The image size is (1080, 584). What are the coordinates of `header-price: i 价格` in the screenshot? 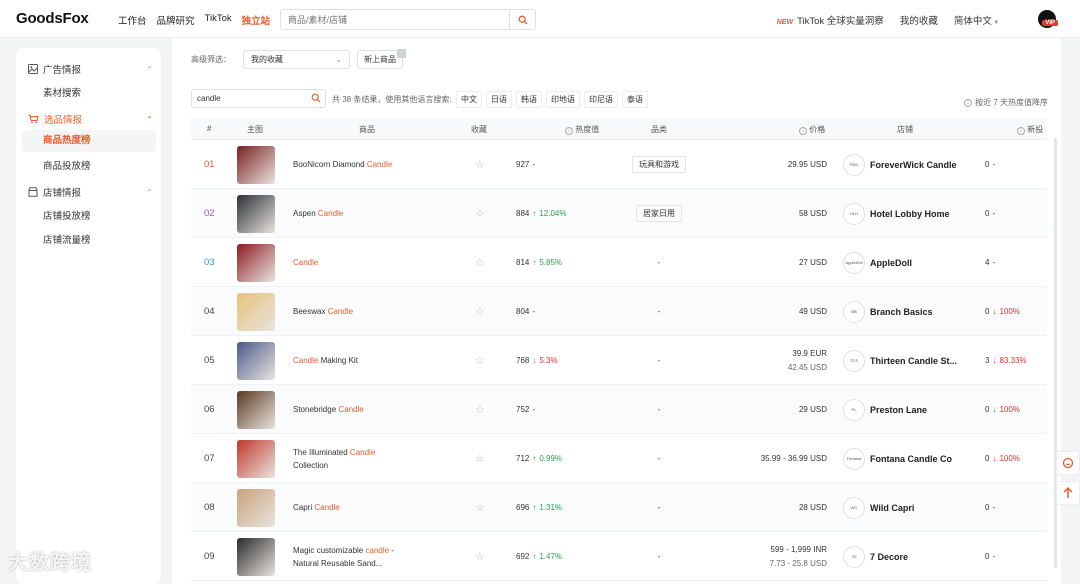 It's located at (812, 129).